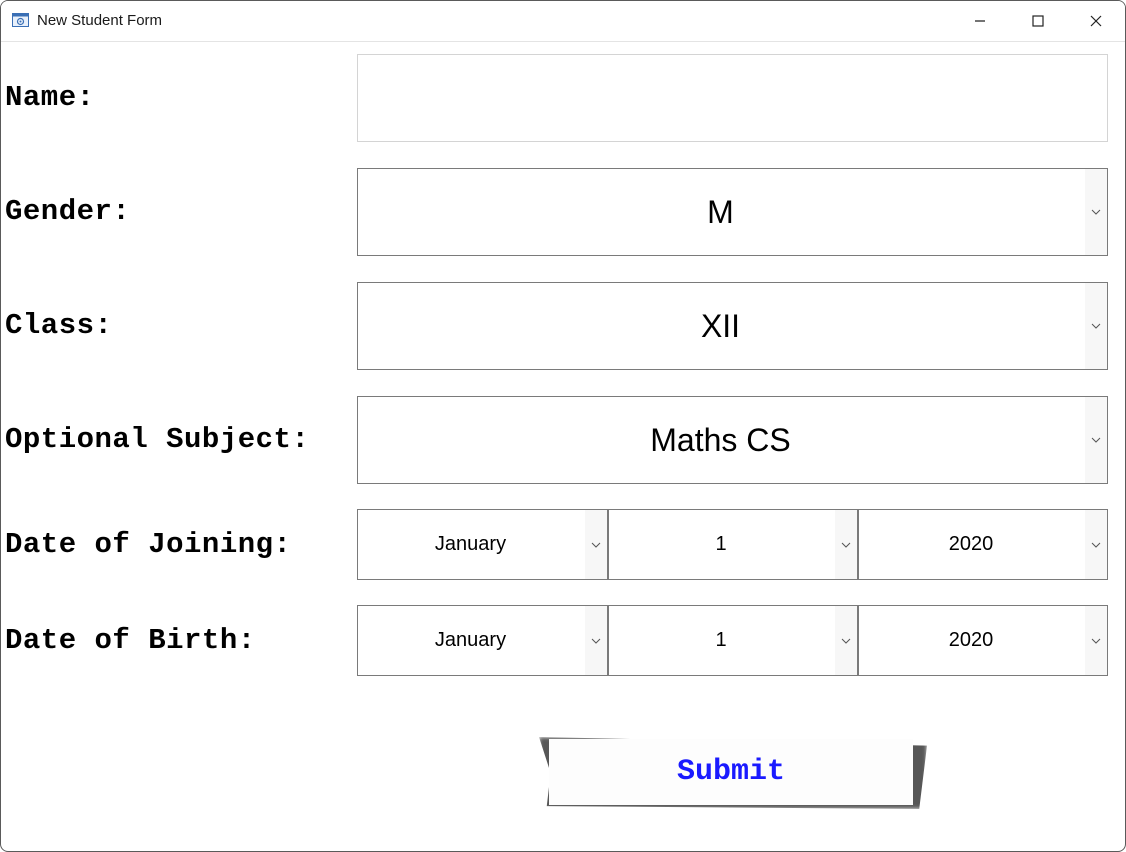  I want to click on class-dropdown-arrow, so click(1096, 326).